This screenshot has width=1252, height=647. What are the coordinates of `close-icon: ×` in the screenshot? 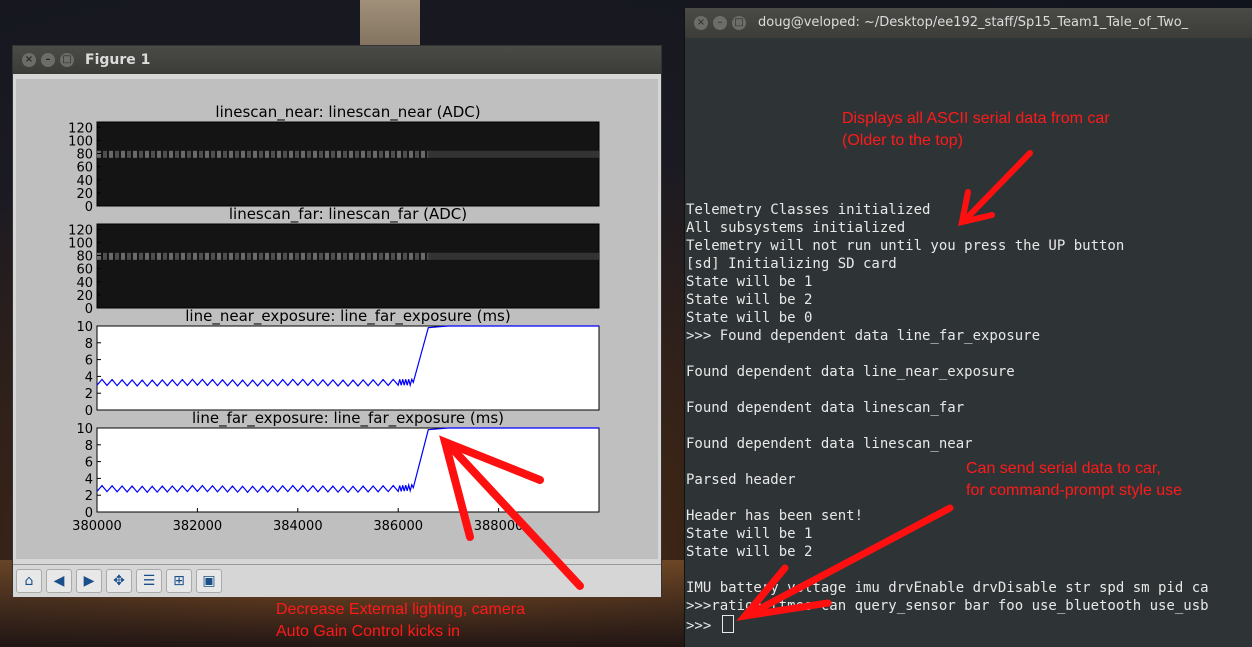 It's located at (29, 60).